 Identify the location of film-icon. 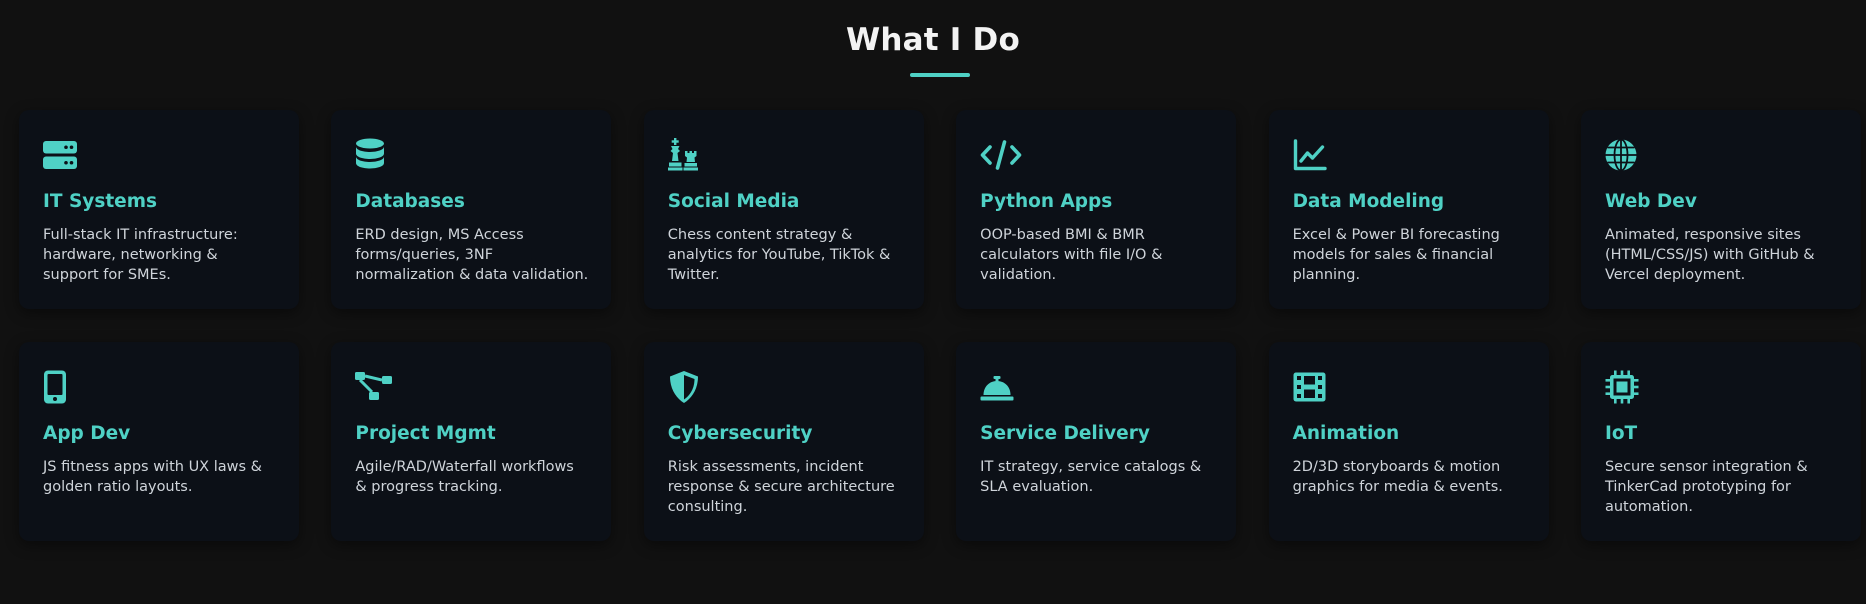
(1310, 387).